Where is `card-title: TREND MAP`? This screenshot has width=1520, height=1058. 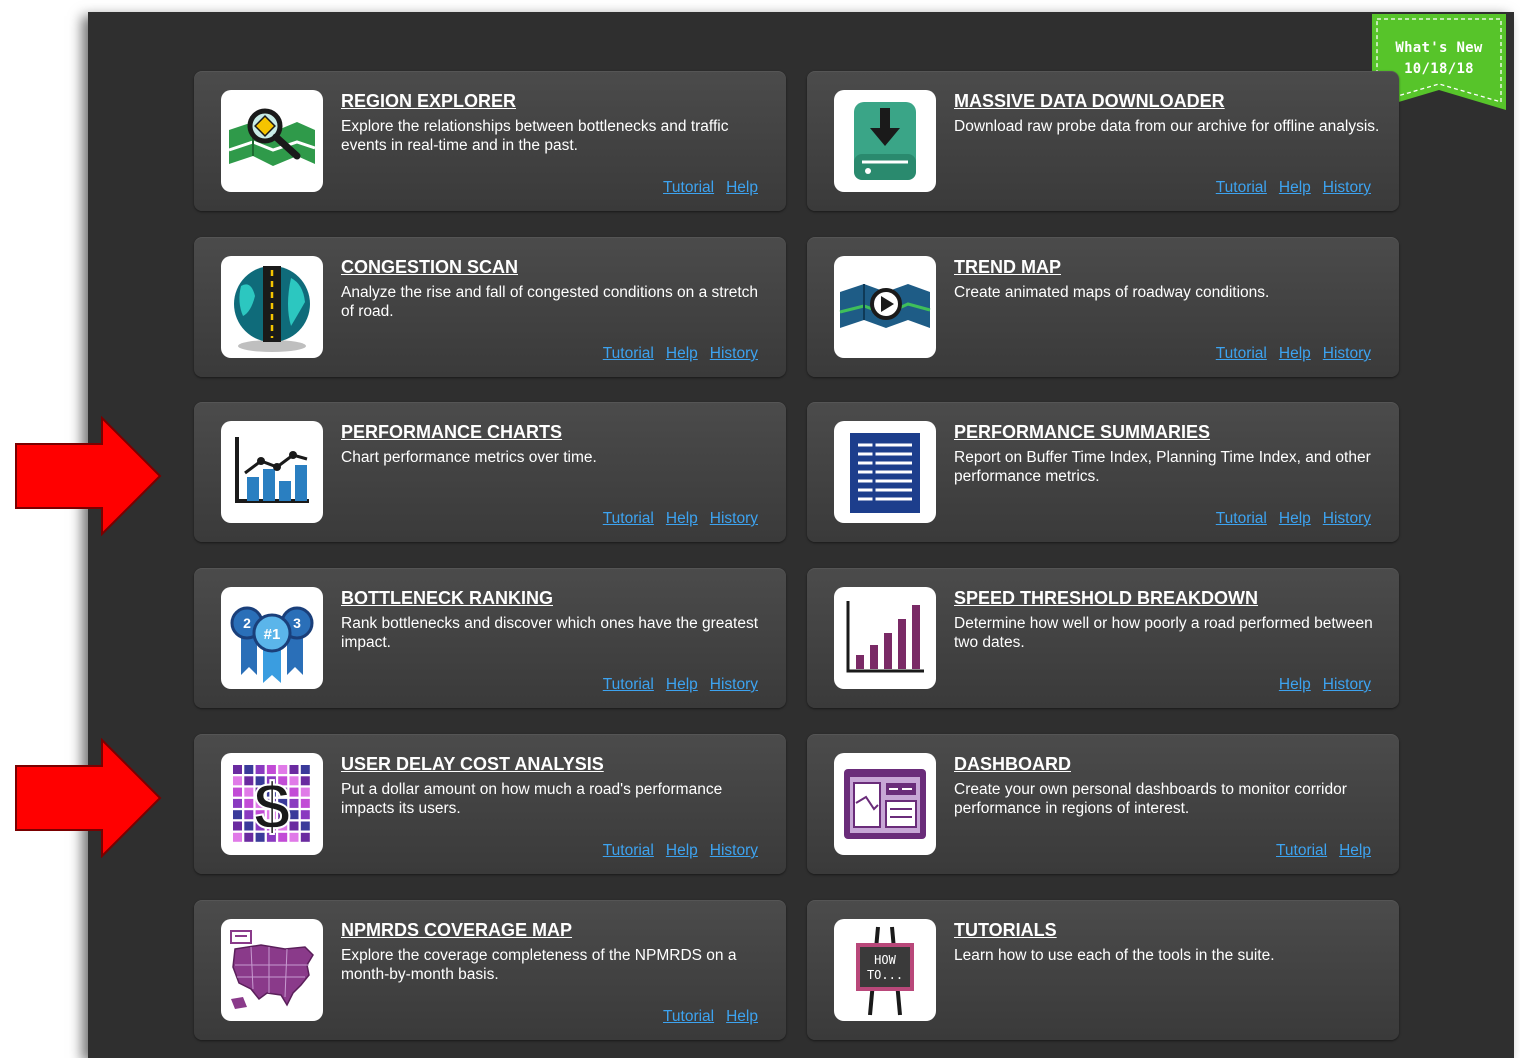 card-title: TREND MAP is located at coordinates (1007, 267).